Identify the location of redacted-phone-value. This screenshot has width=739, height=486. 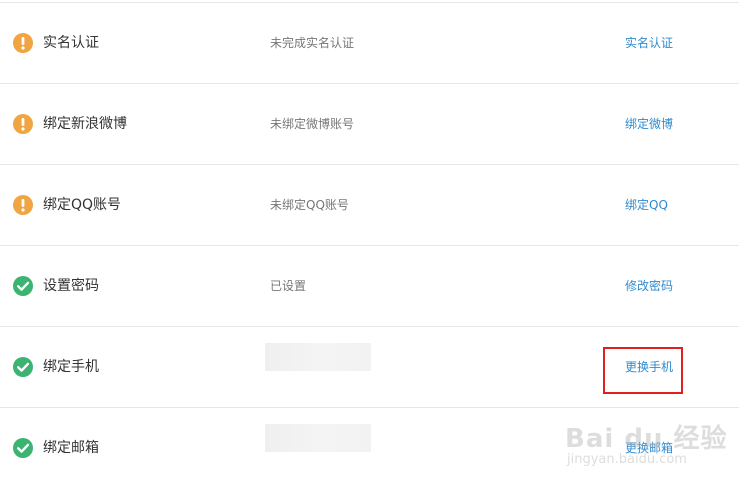
(318, 357).